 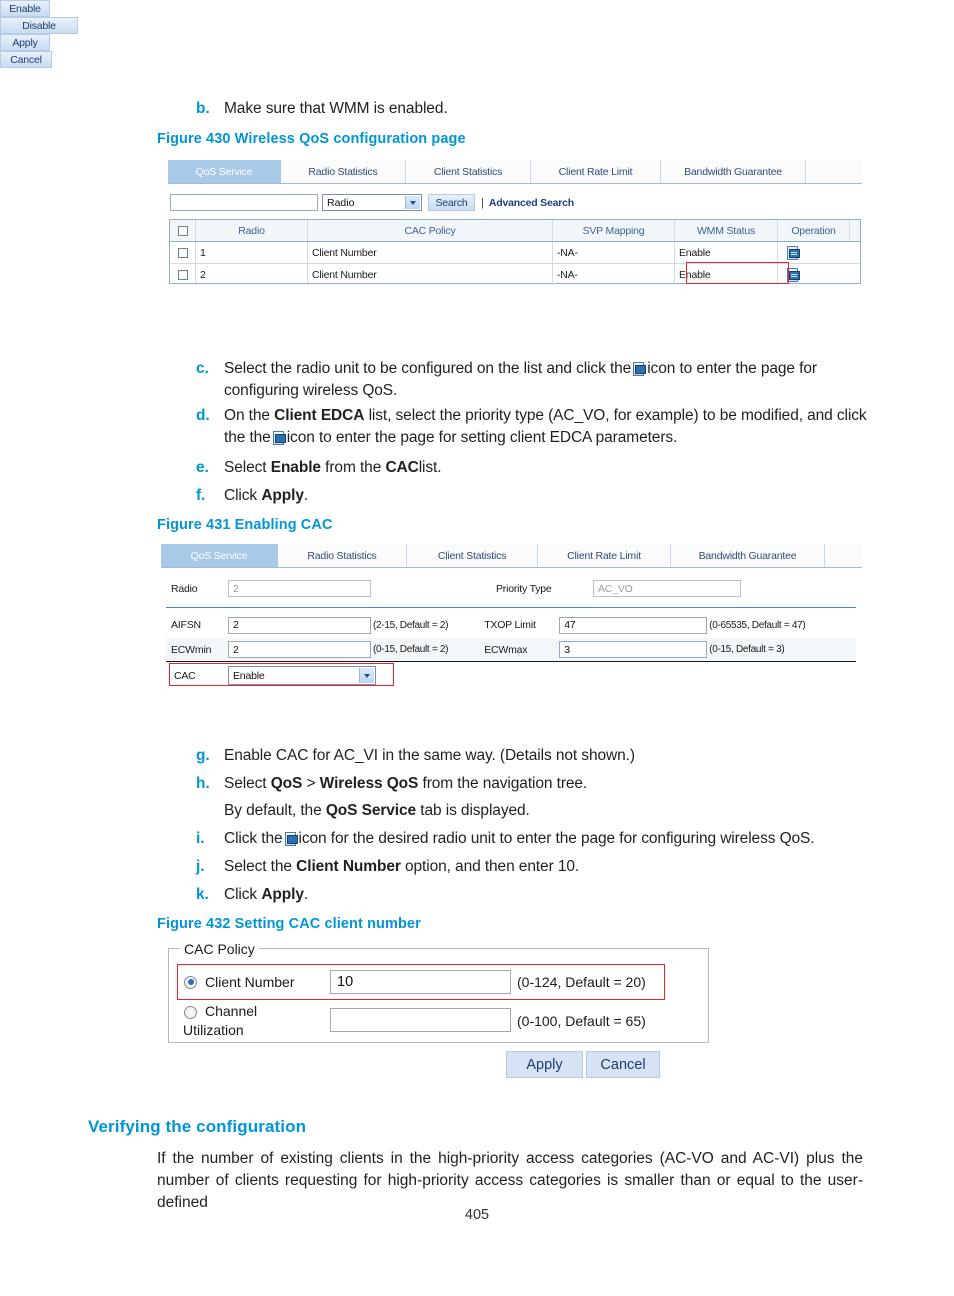 I want to click on priority-type-label: Priority Type, so click(x=524, y=588).